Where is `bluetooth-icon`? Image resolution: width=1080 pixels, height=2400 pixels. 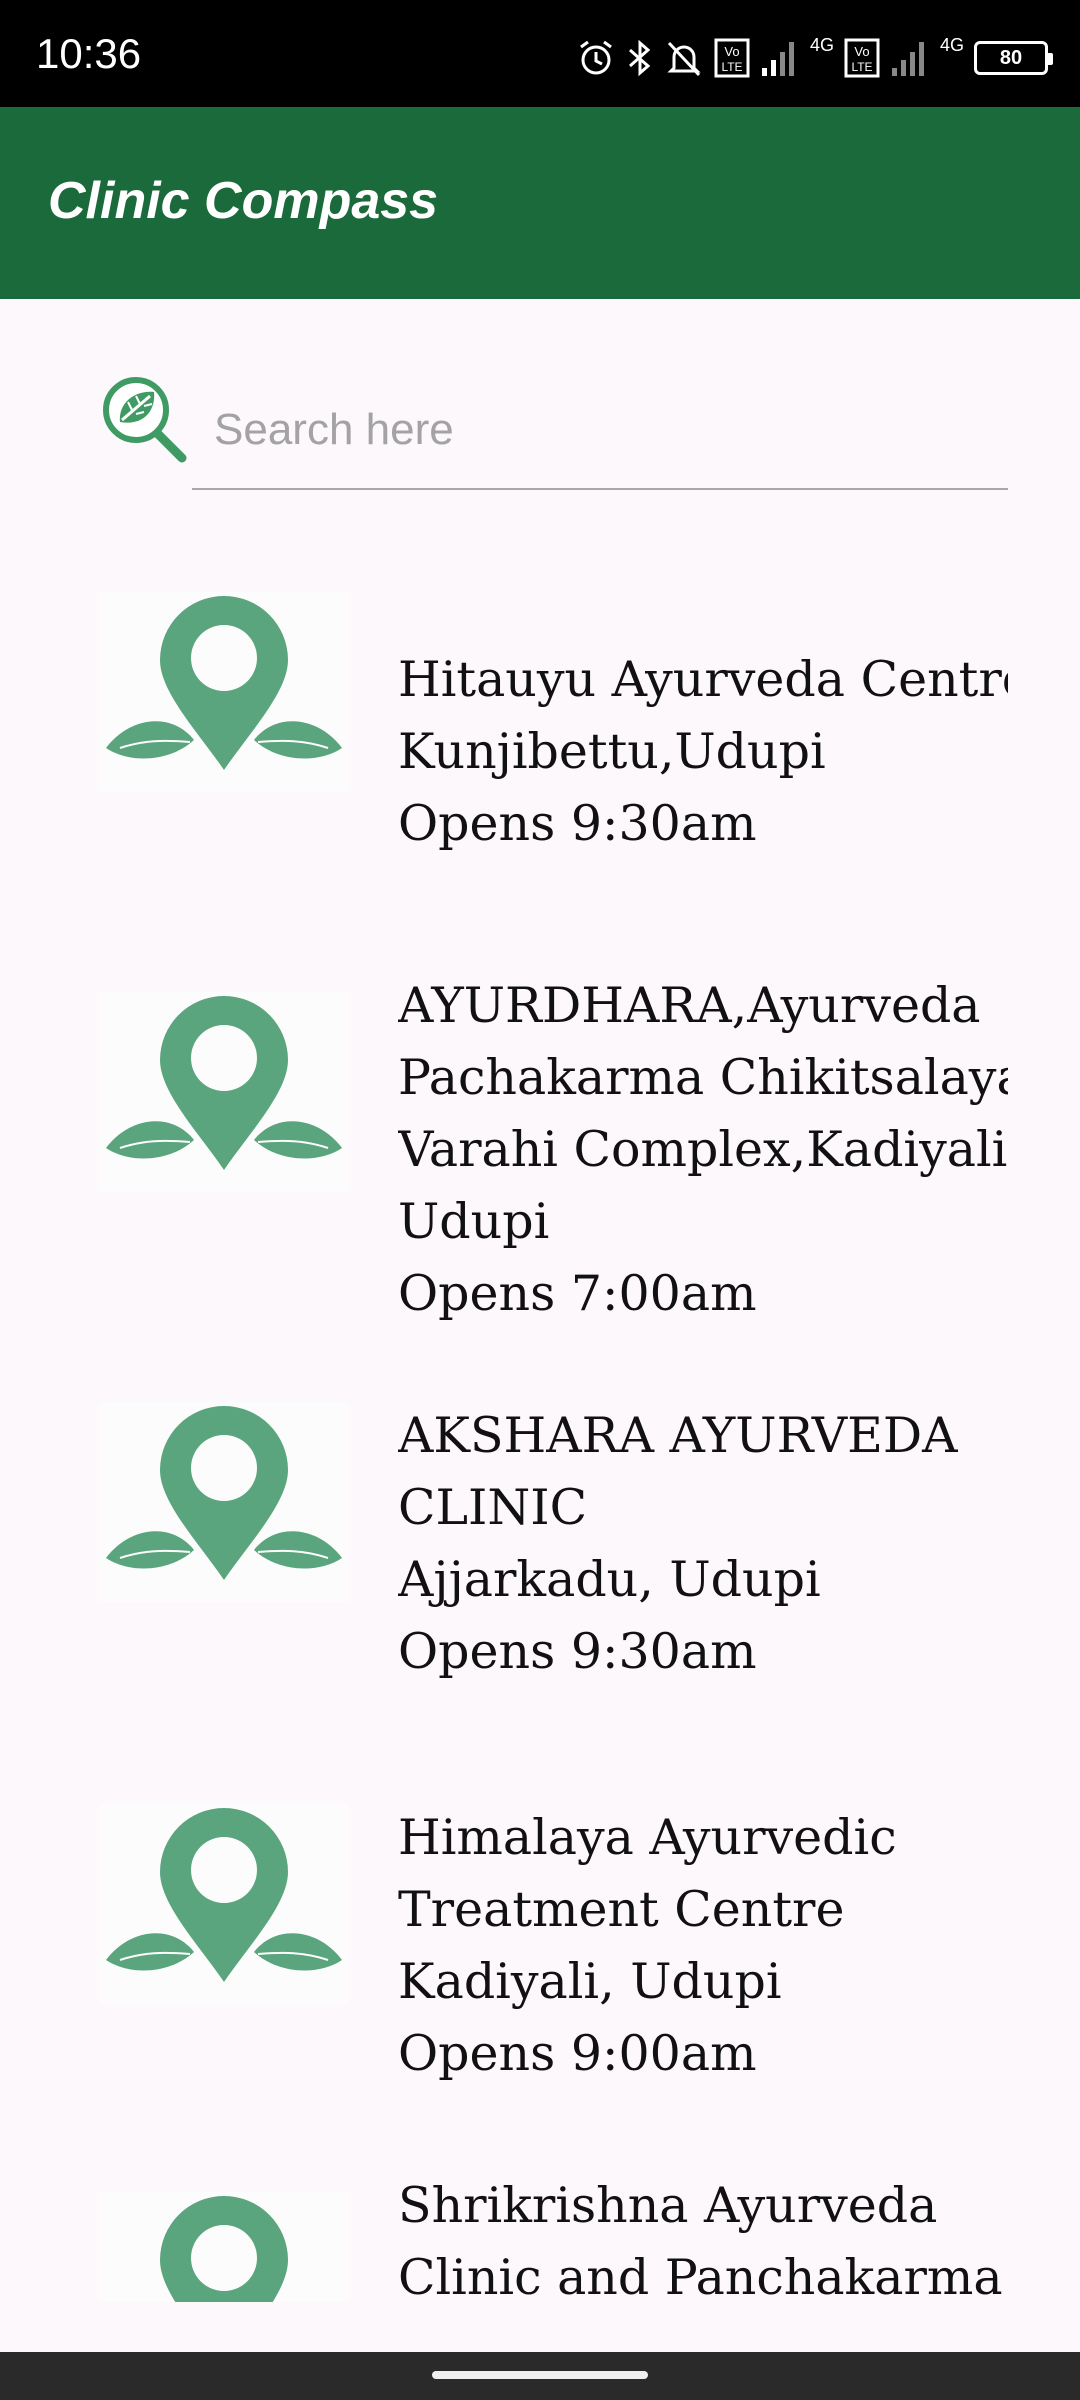 bluetooth-icon is located at coordinates (639, 58).